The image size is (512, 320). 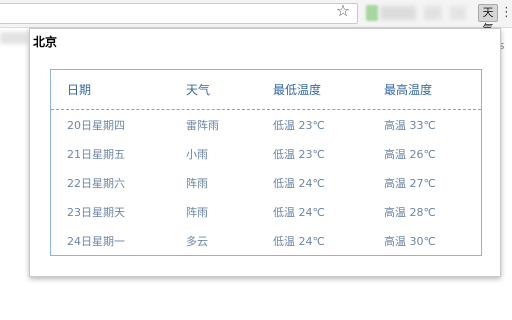 I want to click on header-weather: 天气, so click(x=198, y=90).